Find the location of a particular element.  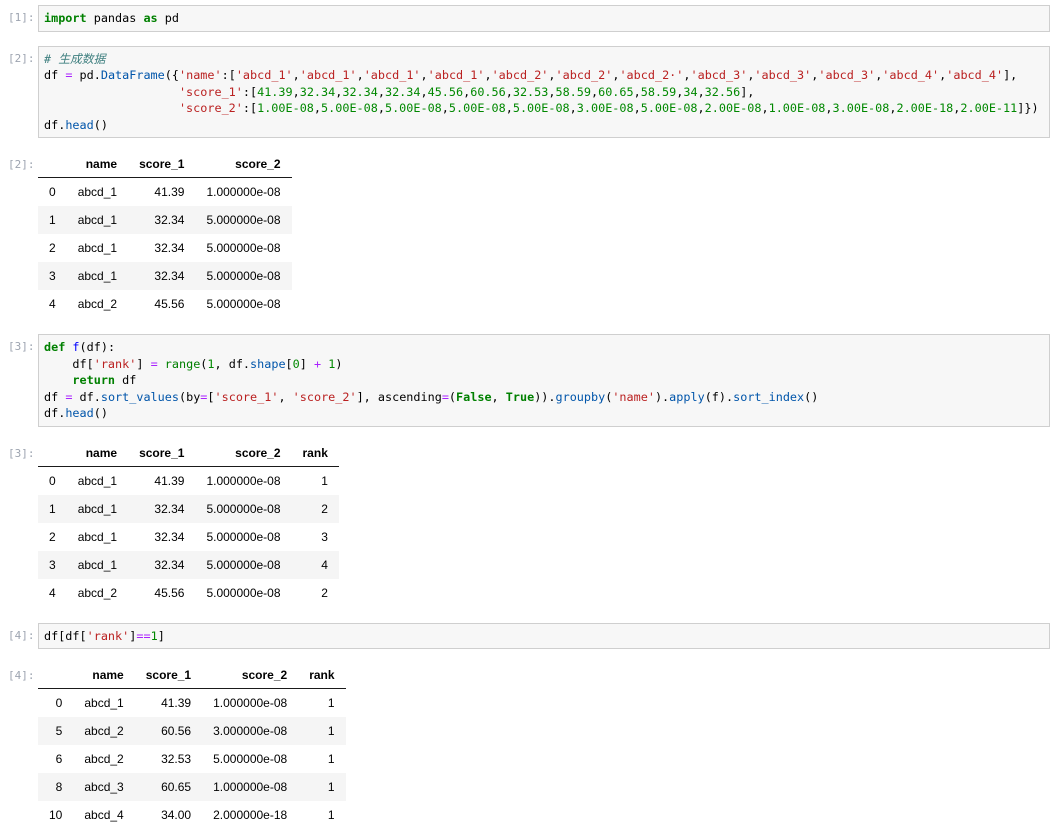

table-row: 0 abcd_1 41.39 1.000000e-08 1 is located at coordinates (192, 703).